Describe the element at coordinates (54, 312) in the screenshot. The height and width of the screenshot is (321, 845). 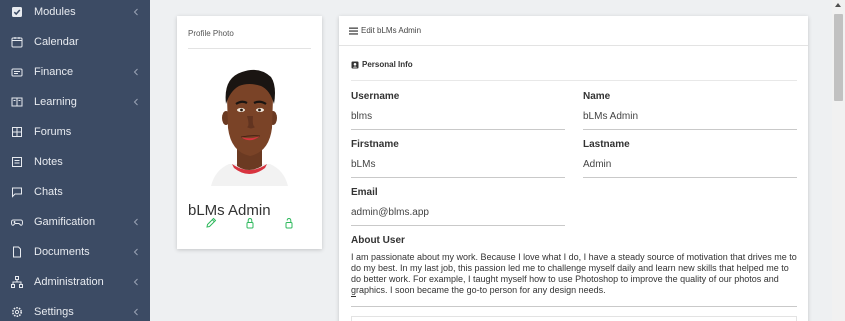
I see `sidebar-item-label: Settings` at that location.